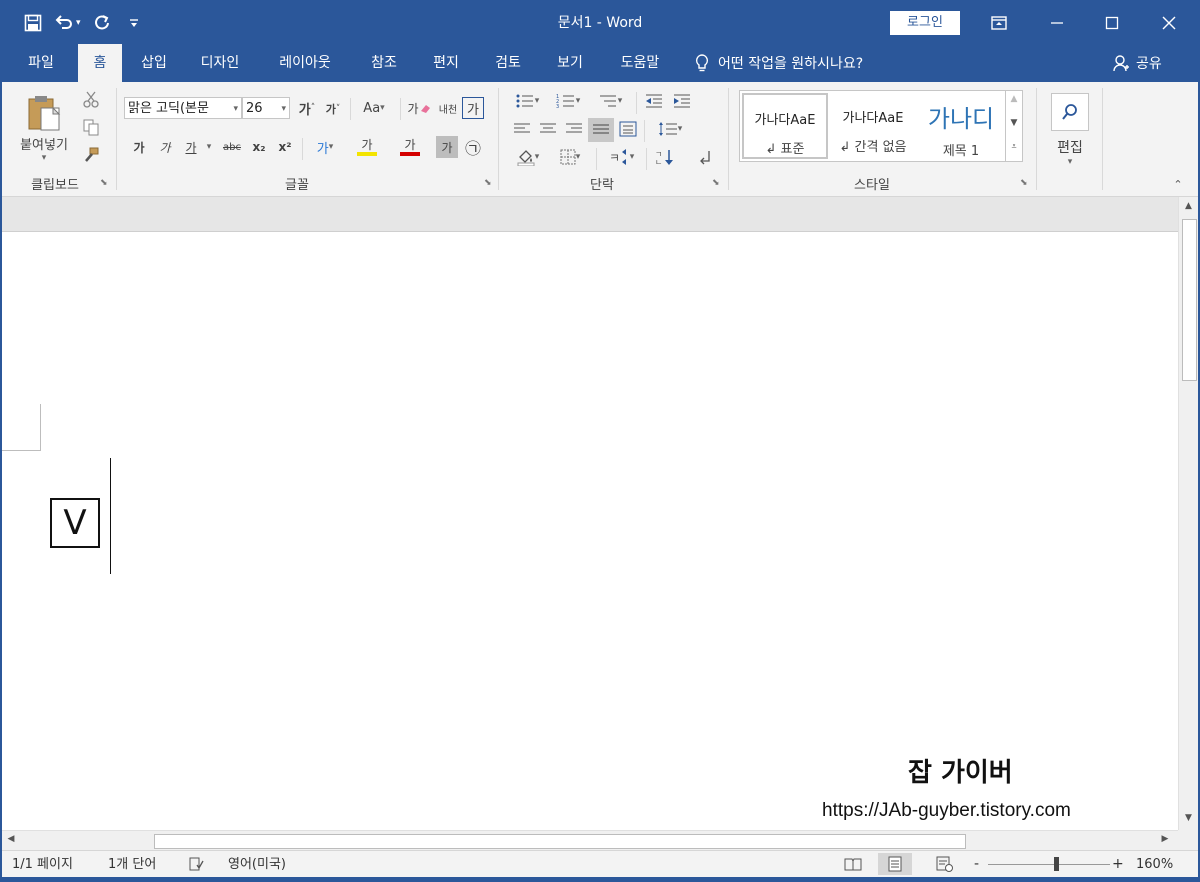 This screenshot has width=1200, height=882. What do you see at coordinates (1178, 184) in the screenshot?
I see `collapse-ribbon-icon: ⌃` at bounding box center [1178, 184].